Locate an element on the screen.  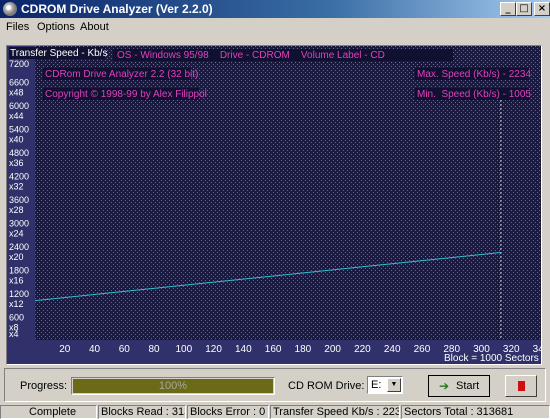
status-transfer-speed: Transfer Speed Kb/s : 2234 is located at coordinates (335, 412).